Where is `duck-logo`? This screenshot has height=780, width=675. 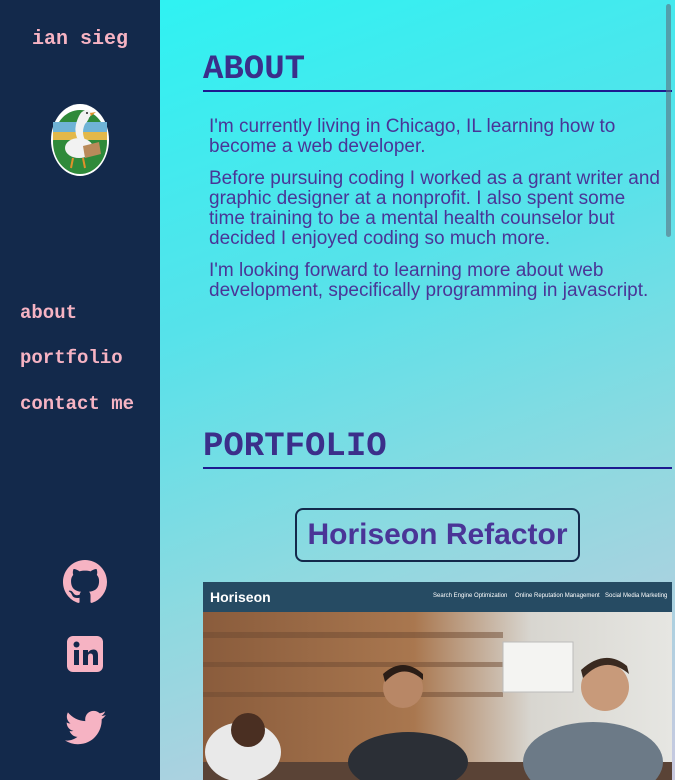
duck-logo is located at coordinates (80, 140).